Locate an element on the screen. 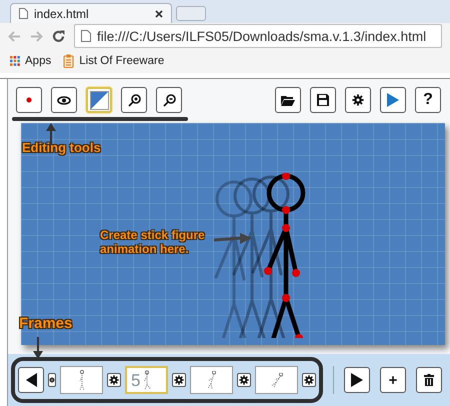 The height and width of the screenshot is (406, 450). delete-frame-button is located at coordinates (429, 380).